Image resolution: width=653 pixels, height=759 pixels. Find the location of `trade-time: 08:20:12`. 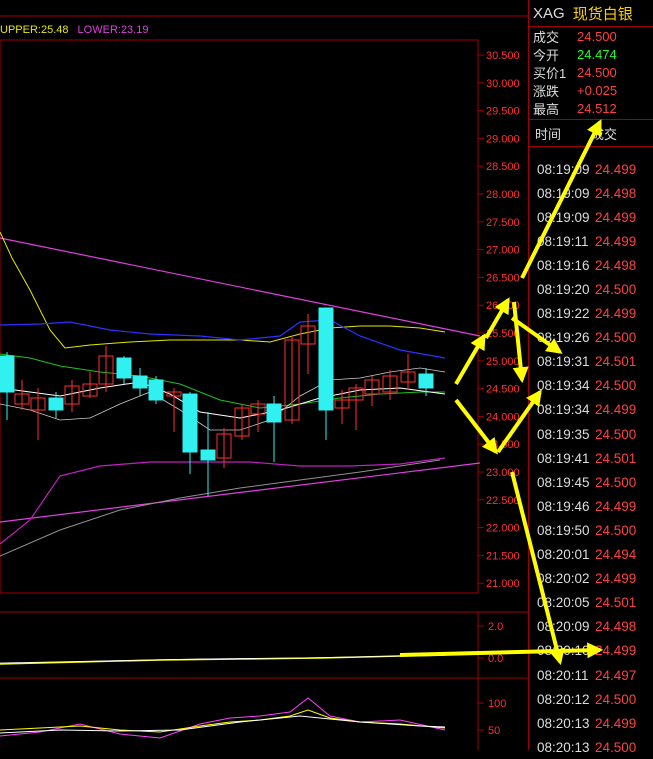

trade-time: 08:20:12 is located at coordinates (563, 699).